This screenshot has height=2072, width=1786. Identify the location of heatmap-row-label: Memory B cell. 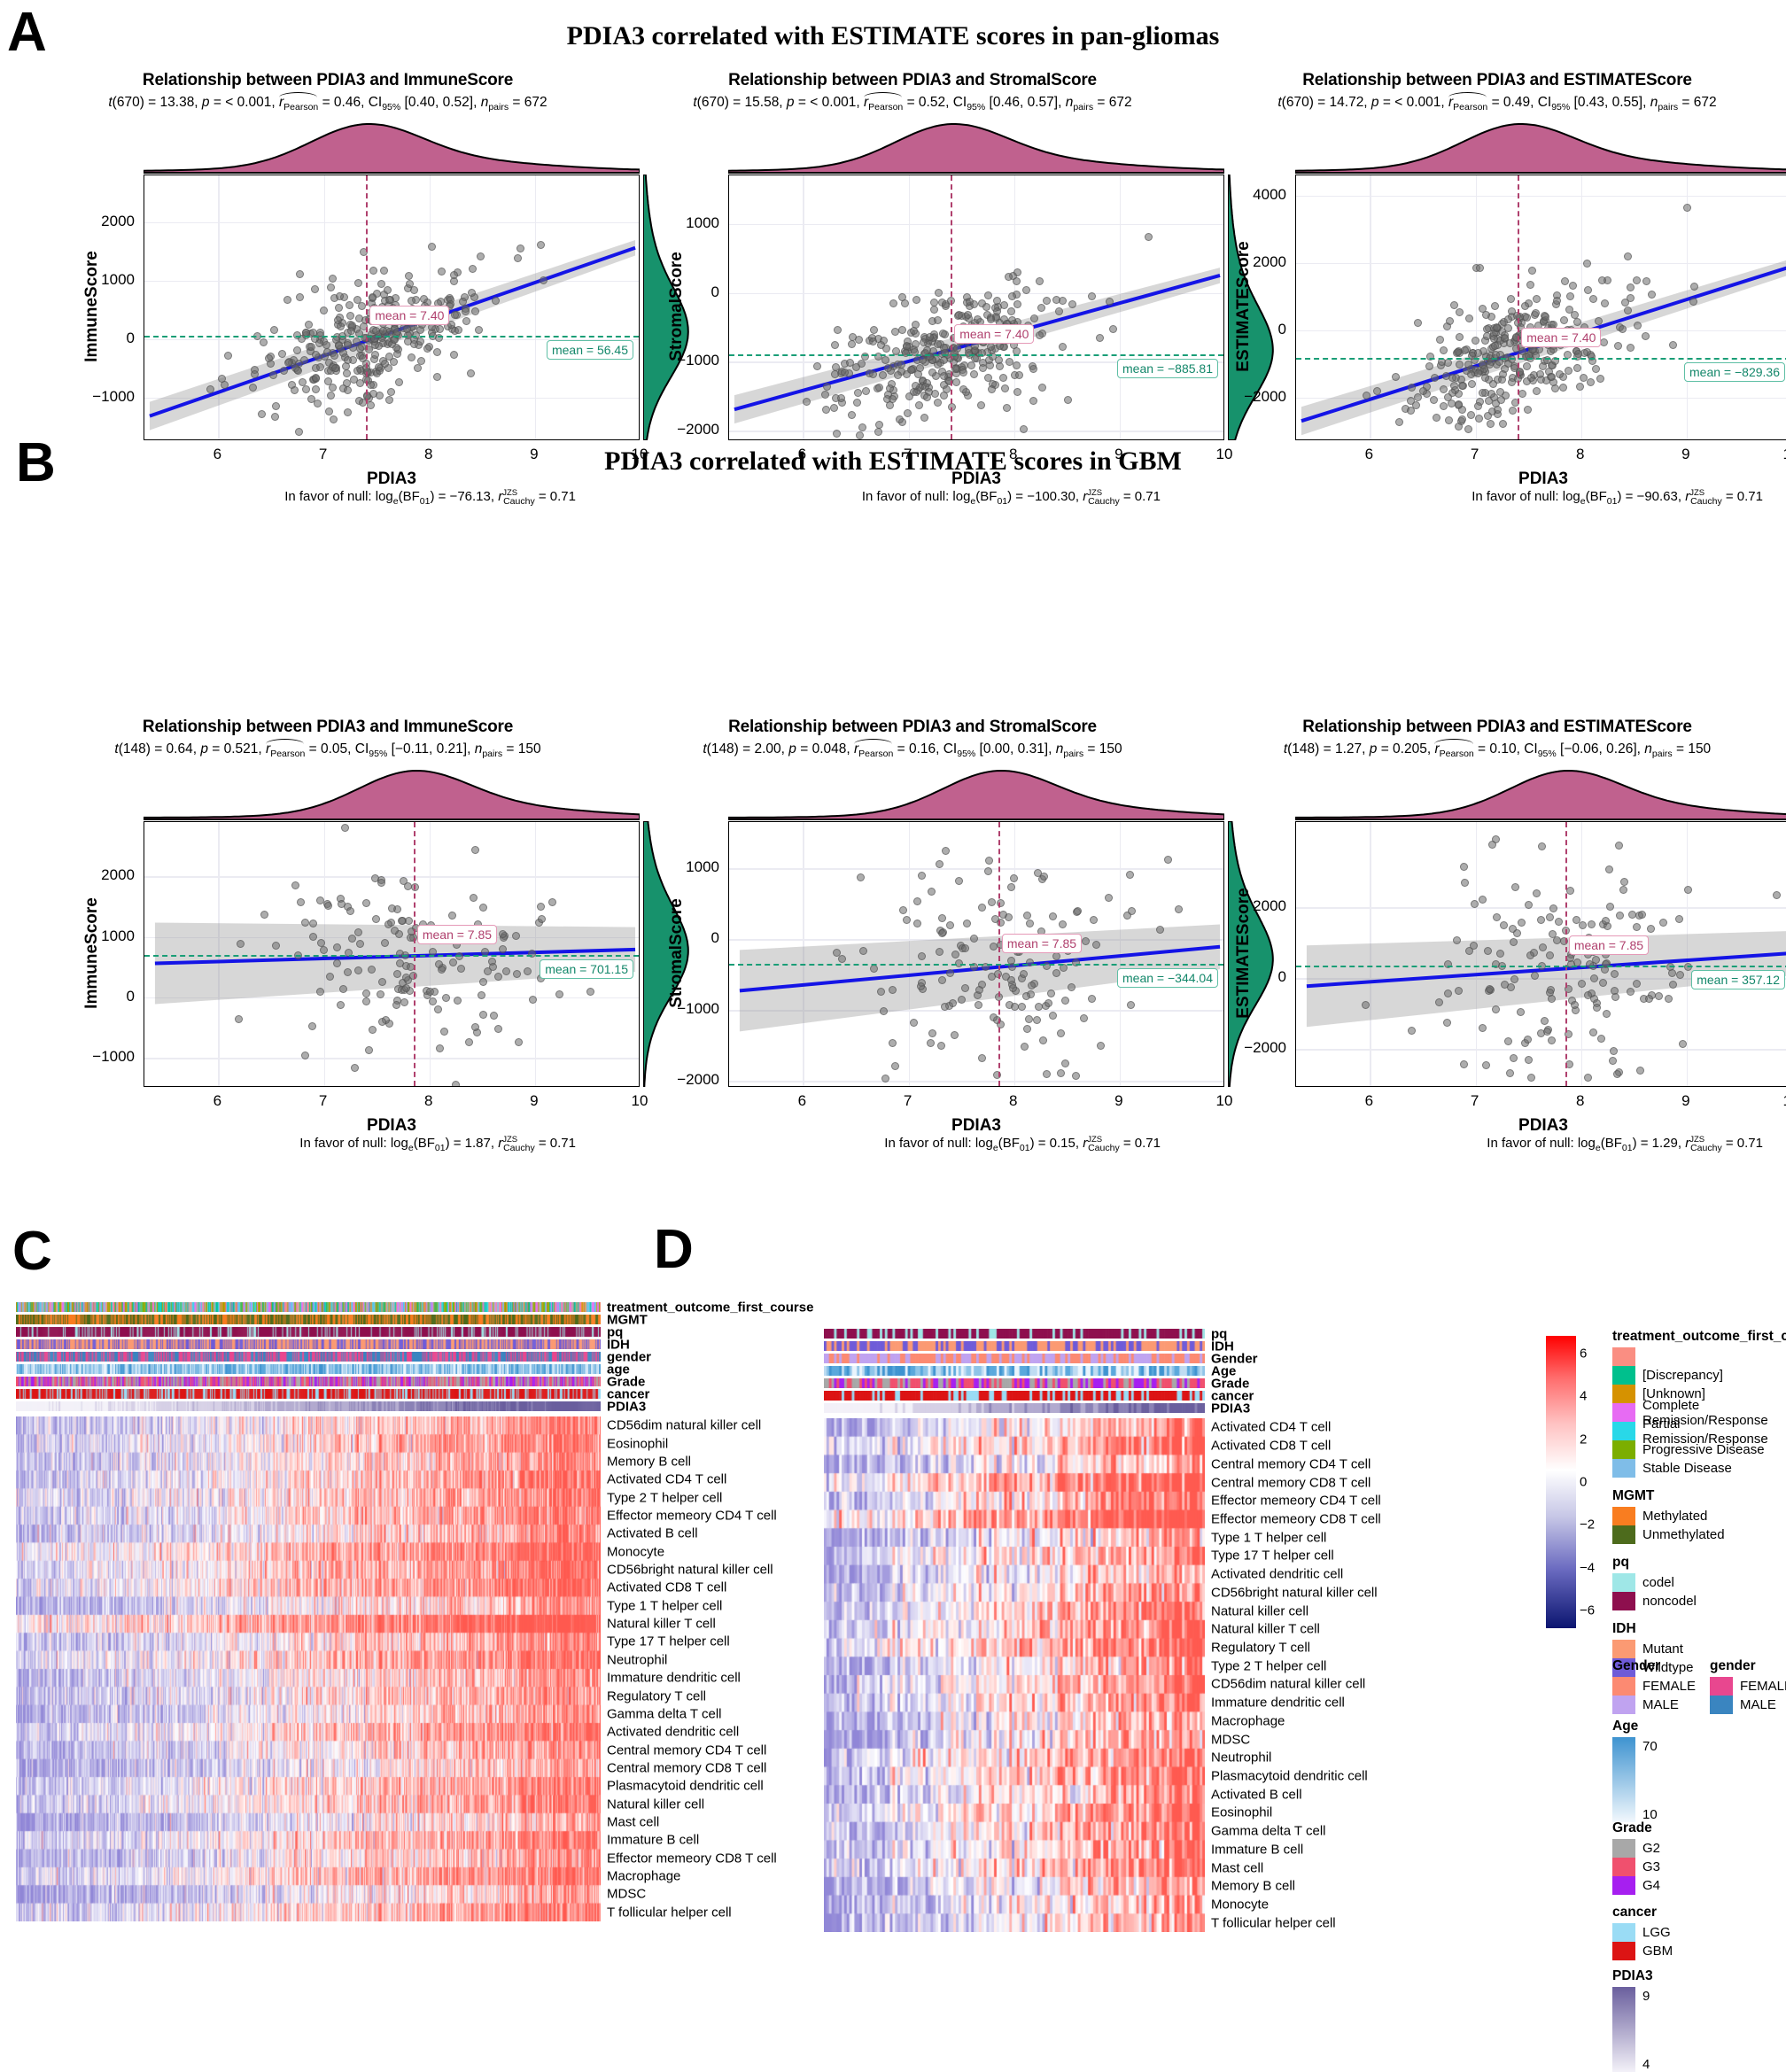
(649, 1462).